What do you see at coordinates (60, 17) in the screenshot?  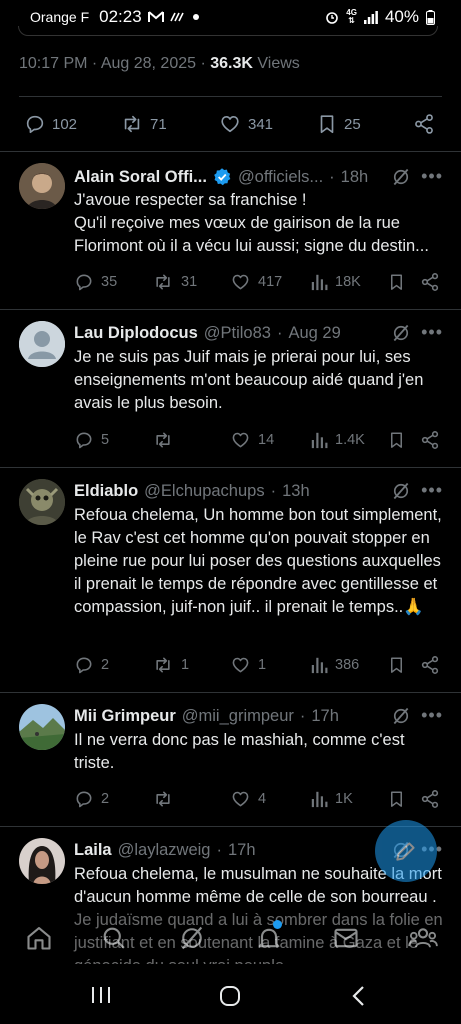 I see `carrier-label: Orange F` at bounding box center [60, 17].